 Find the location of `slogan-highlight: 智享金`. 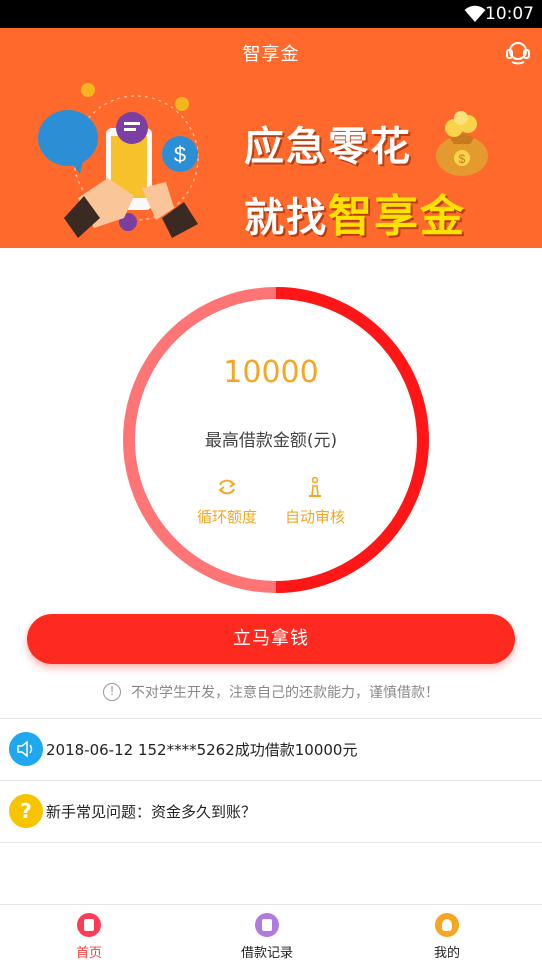

slogan-highlight: 智享金 is located at coordinates (397, 216).